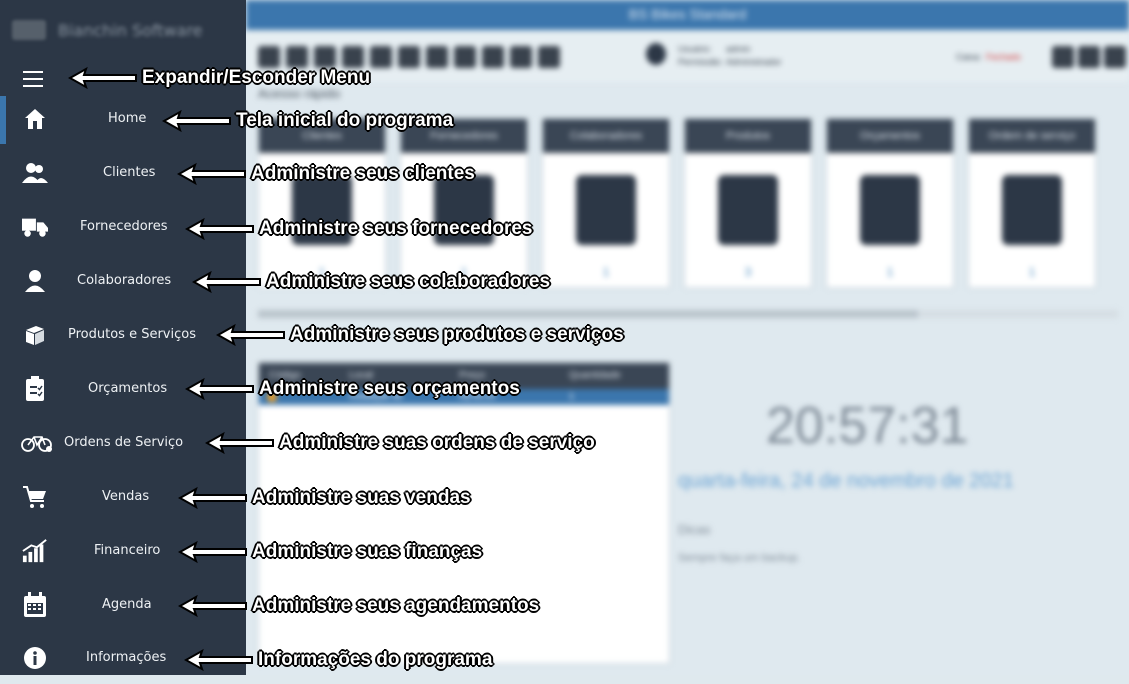 This screenshot has height=684, width=1129. What do you see at coordinates (595, 375) in the screenshot?
I see `column-header: Quantidade` at bounding box center [595, 375].